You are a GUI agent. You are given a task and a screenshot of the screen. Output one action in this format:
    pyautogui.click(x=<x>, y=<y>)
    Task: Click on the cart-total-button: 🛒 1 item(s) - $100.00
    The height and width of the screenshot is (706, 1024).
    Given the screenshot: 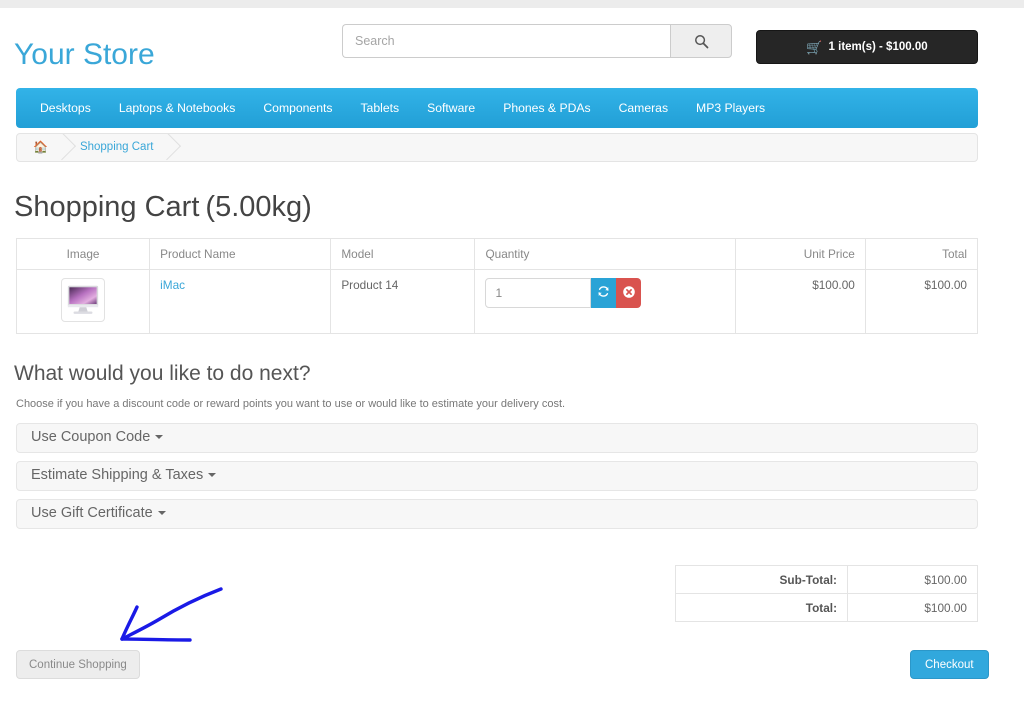 What is the action you would take?
    pyautogui.click(x=867, y=47)
    